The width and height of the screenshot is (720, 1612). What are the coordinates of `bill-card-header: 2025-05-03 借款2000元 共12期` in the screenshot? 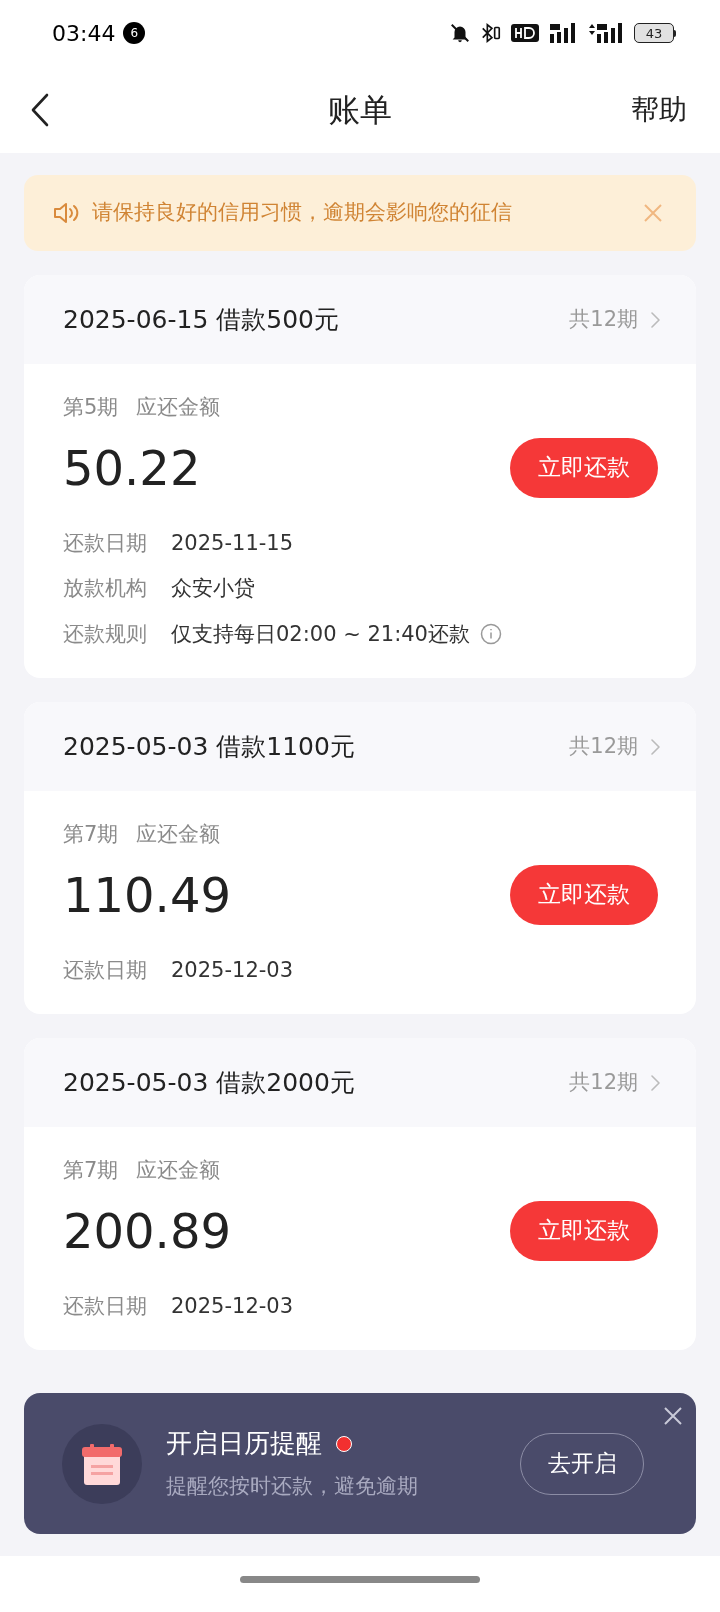 It's located at (360, 1082).